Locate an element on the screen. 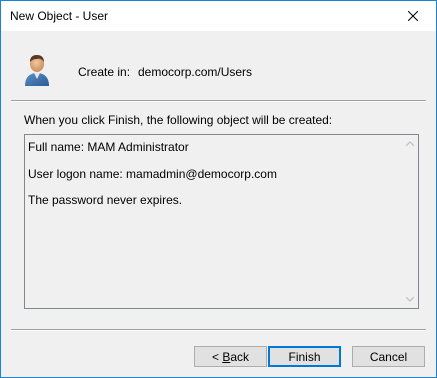  back-button-mnemonic: B is located at coordinates (226, 356).